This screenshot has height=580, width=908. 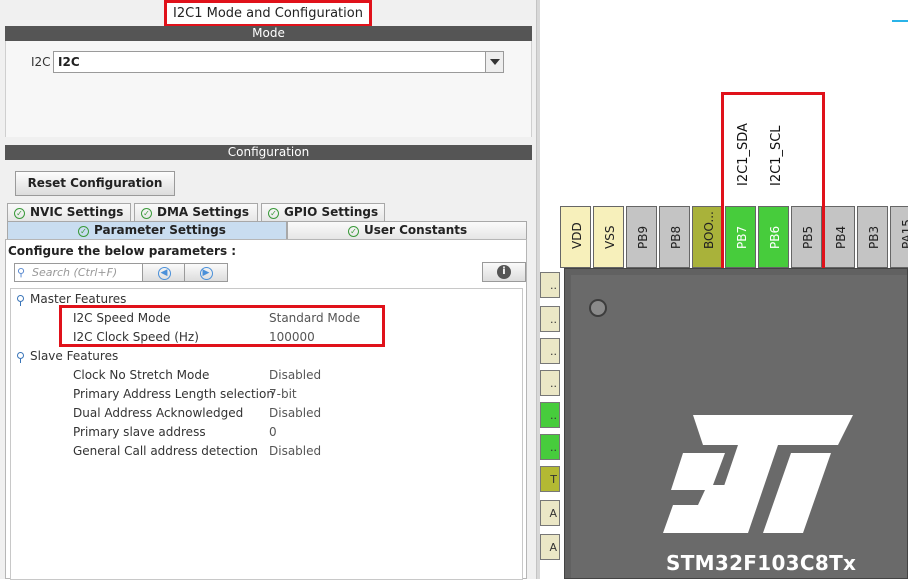 I want to click on pin-pb4: PB4, so click(x=839, y=237).